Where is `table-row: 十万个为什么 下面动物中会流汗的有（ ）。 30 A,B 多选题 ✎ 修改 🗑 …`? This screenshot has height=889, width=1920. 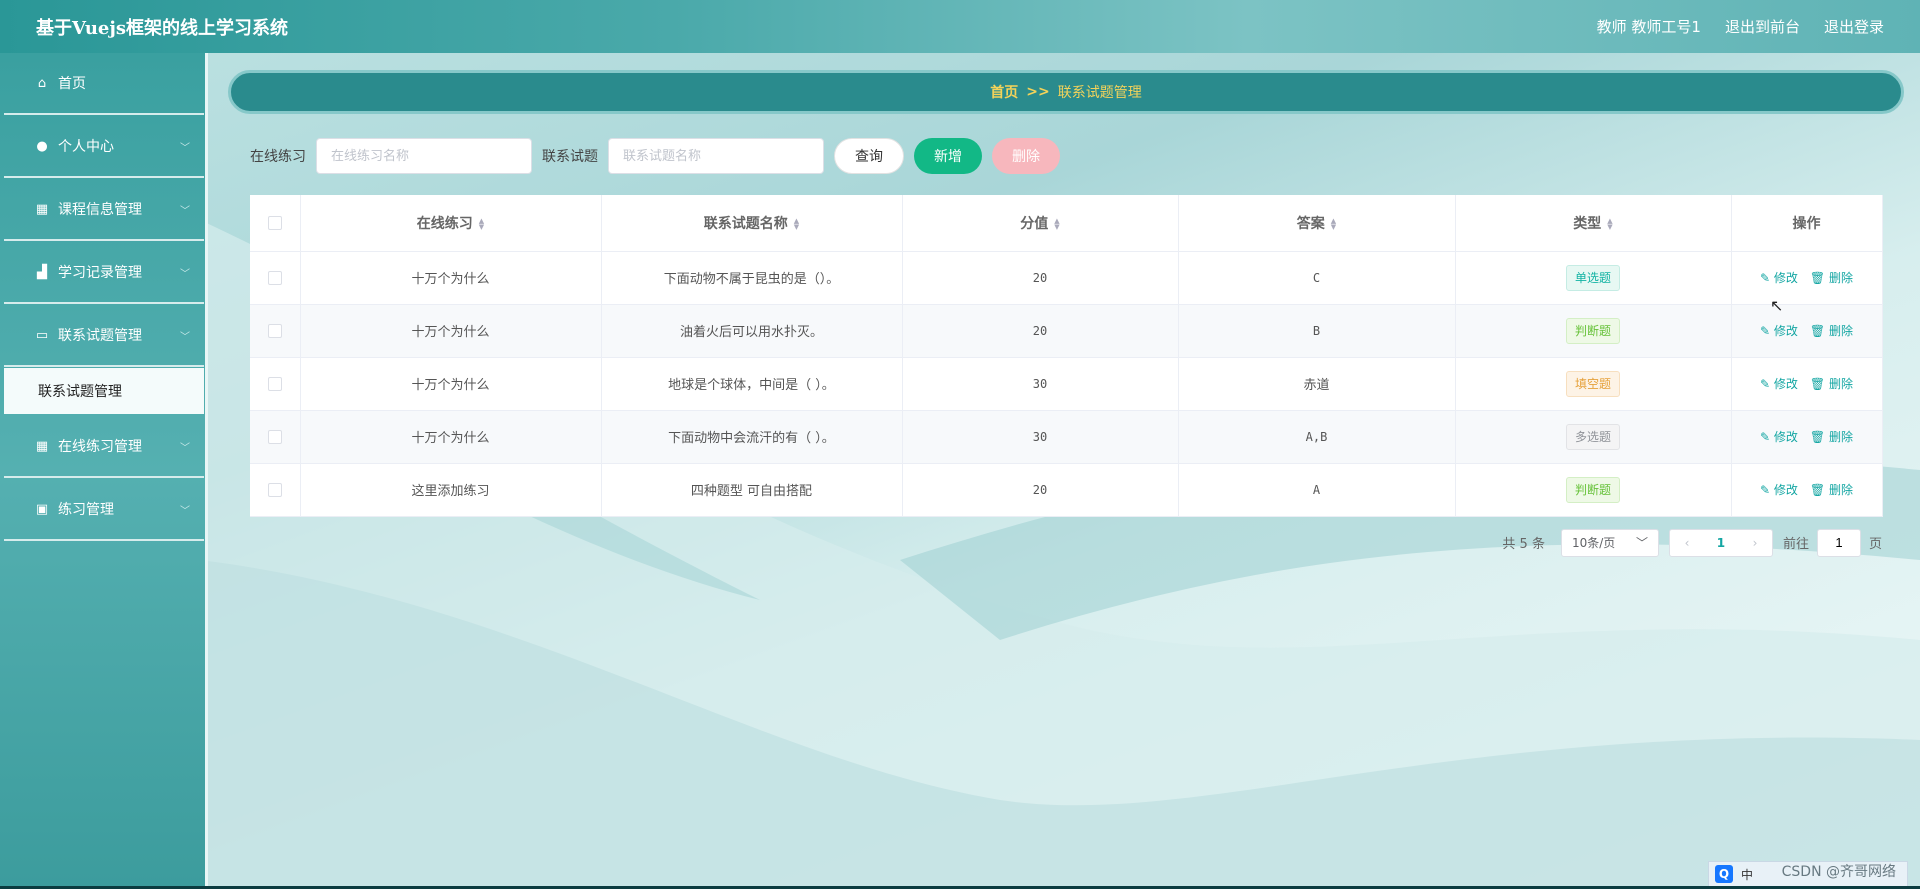 table-row: 十万个为什么 下面动物中会流汗的有（ ）。 30 A,B 多选题 ✎ 修改 🗑 … is located at coordinates (1066, 437).